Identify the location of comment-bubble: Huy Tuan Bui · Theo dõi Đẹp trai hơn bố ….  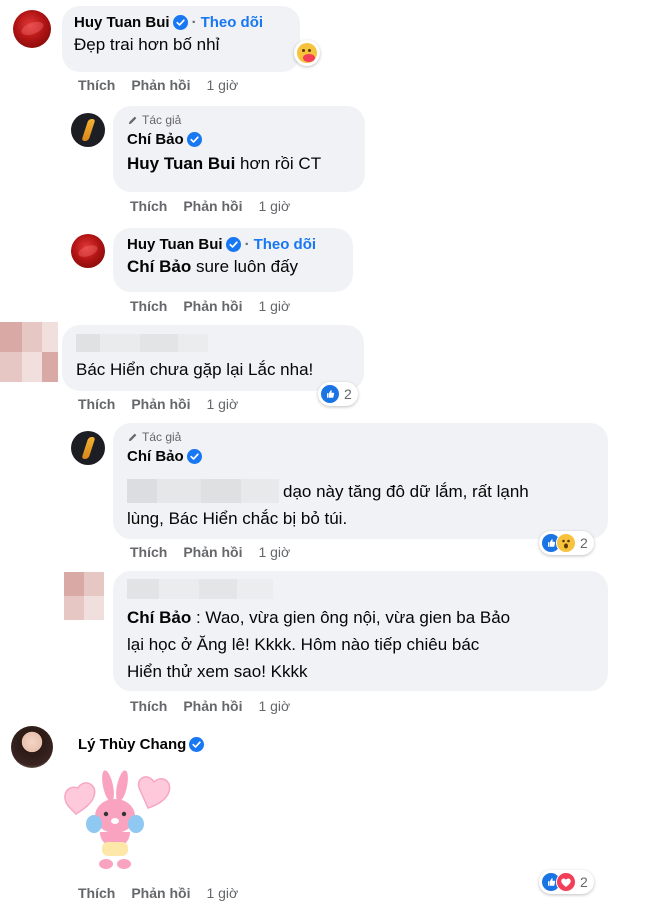
(181, 39).